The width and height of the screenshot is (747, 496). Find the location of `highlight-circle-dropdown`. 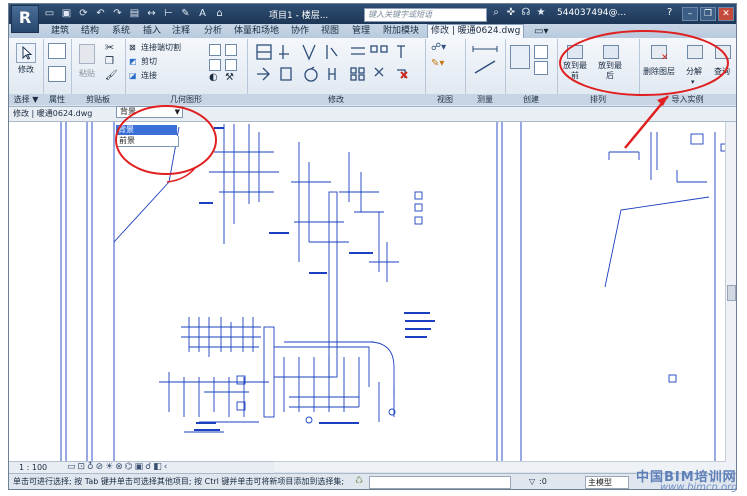

highlight-circle-dropdown is located at coordinates (166, 140).